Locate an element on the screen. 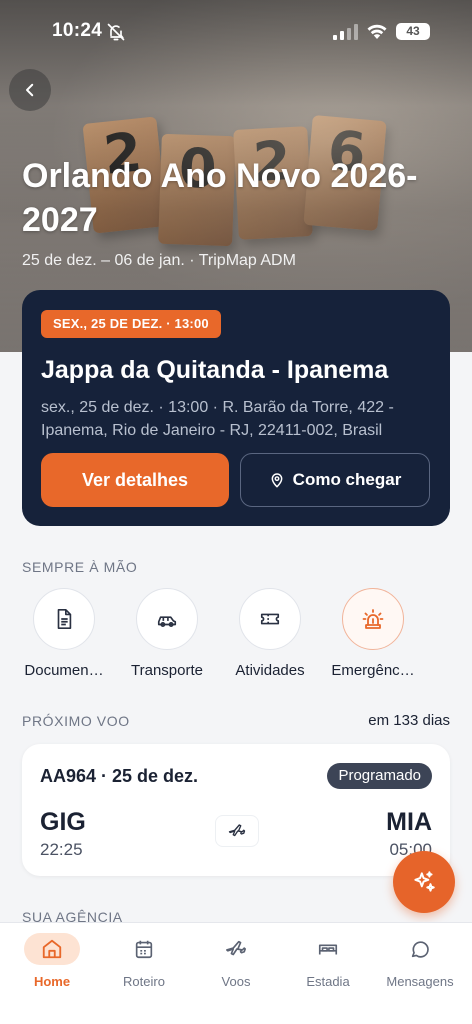  event-name: Jappa da Quitanda - Ipanema is located at coordinates (215, 370).